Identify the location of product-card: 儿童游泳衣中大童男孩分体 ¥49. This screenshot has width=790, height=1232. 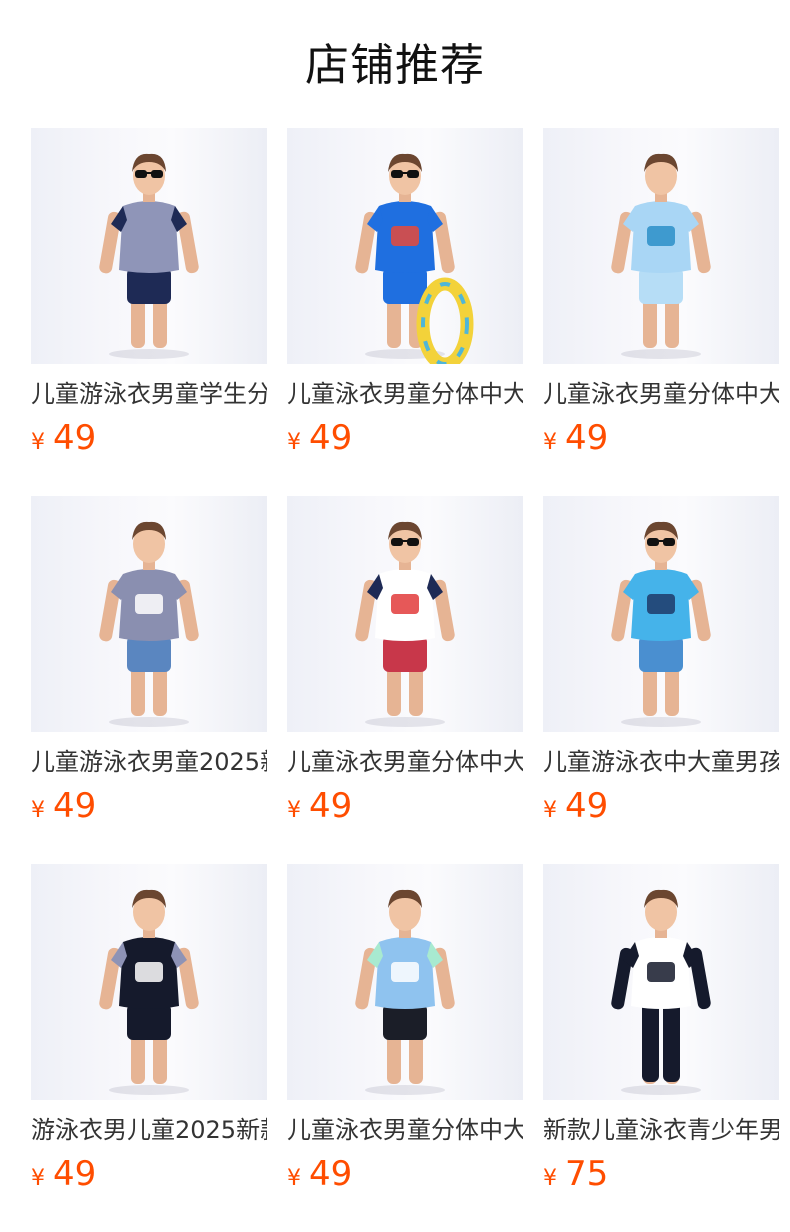
(661, 680).